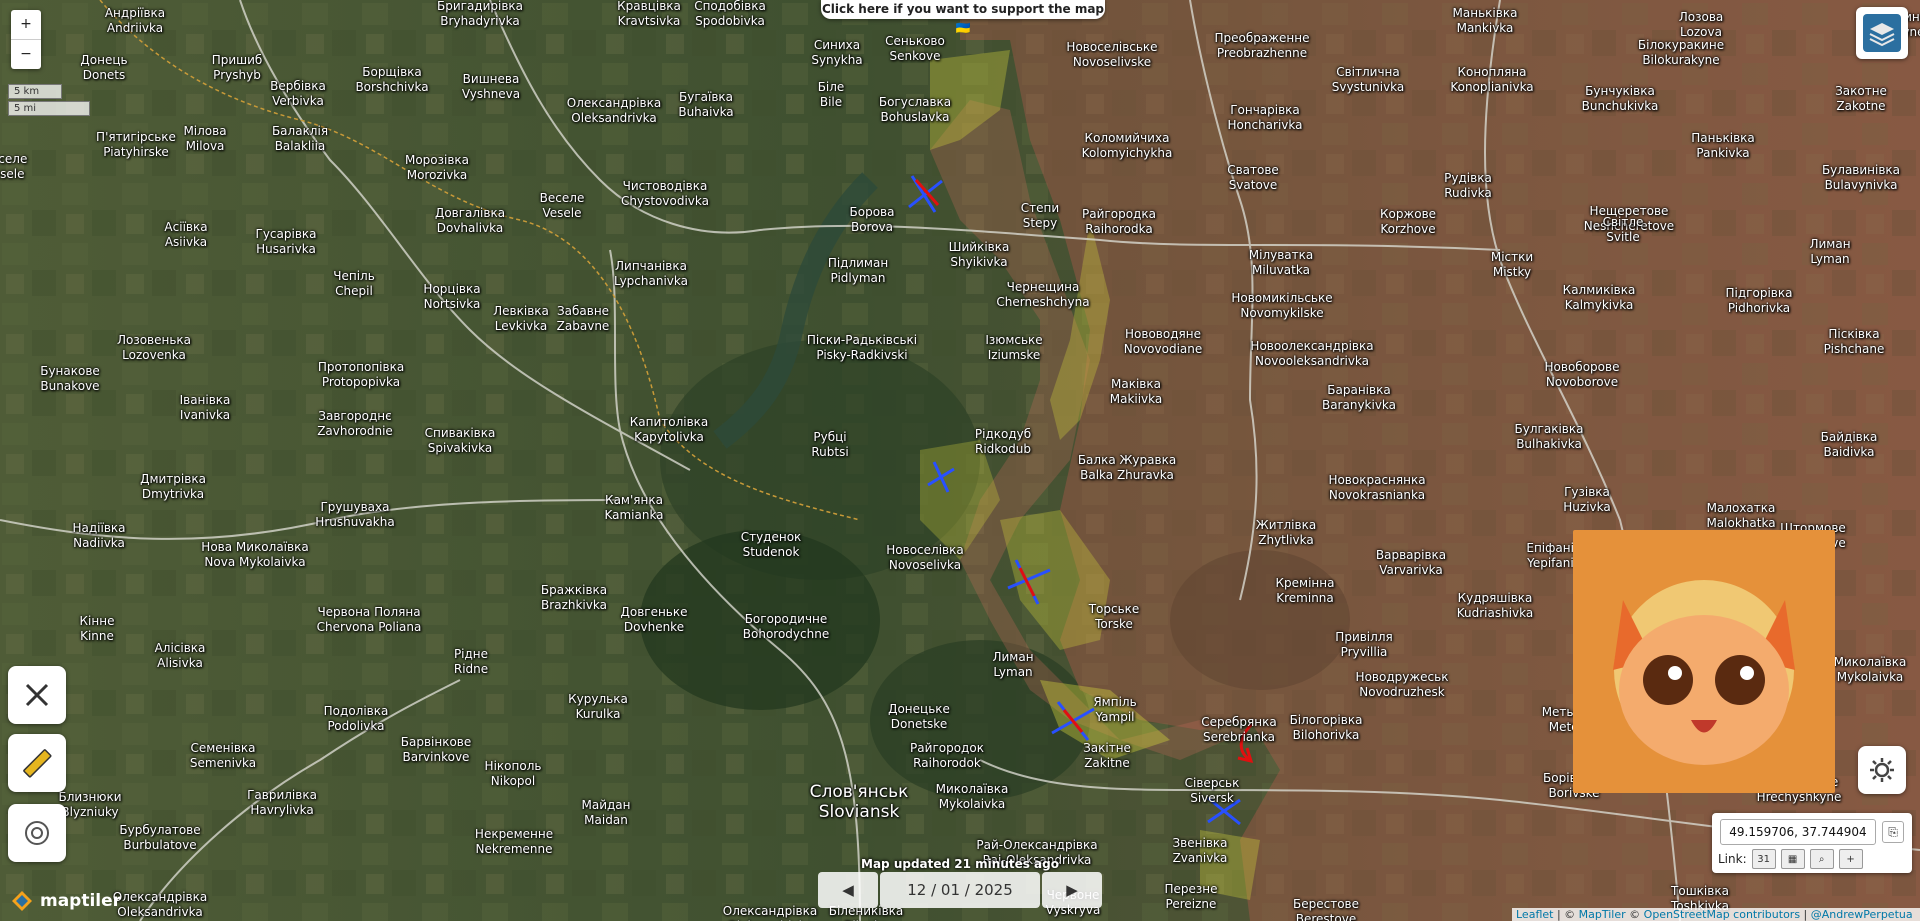  What do you see at coordinates (598, 714) in the screenshot?
I see `place-name-en: Kurulka` at bounding box center [598, 714].